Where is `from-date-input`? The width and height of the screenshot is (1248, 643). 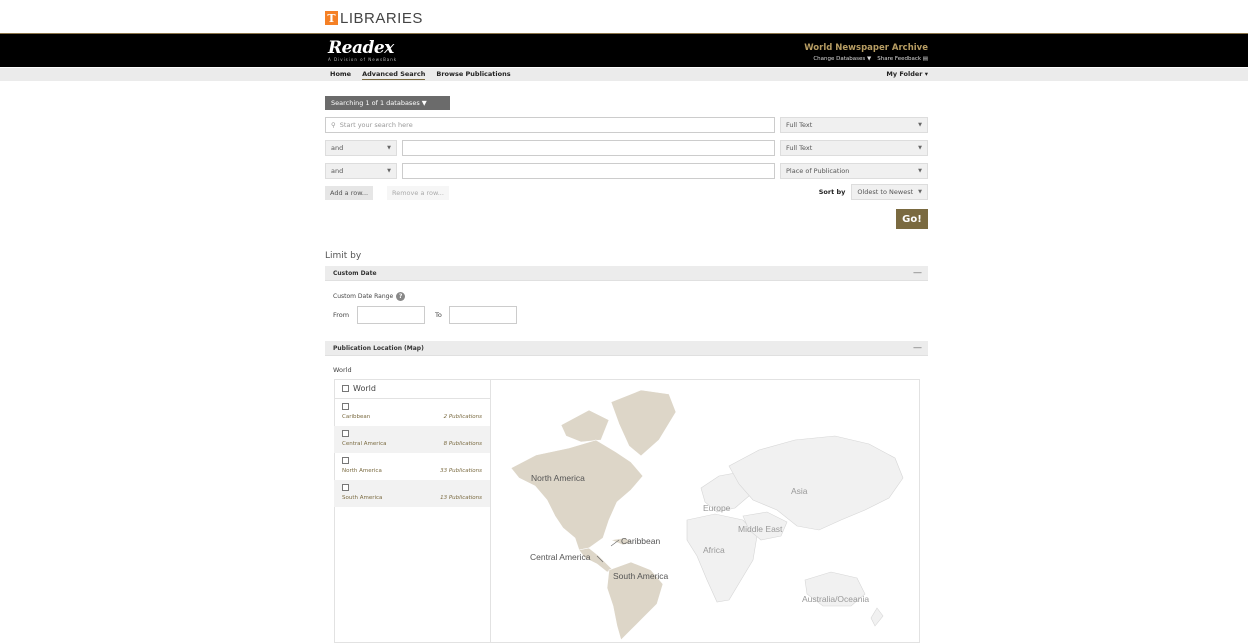 from-date-input is located at coordinates (391, 315).